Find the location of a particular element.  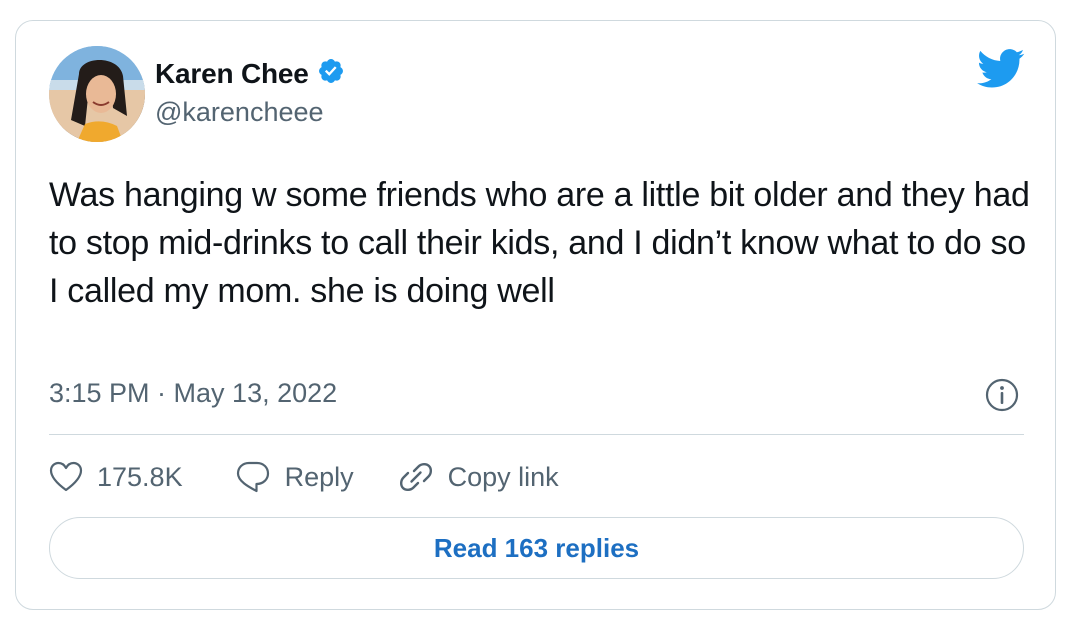

reply-button: Reply is located at coordinates (294, 477).